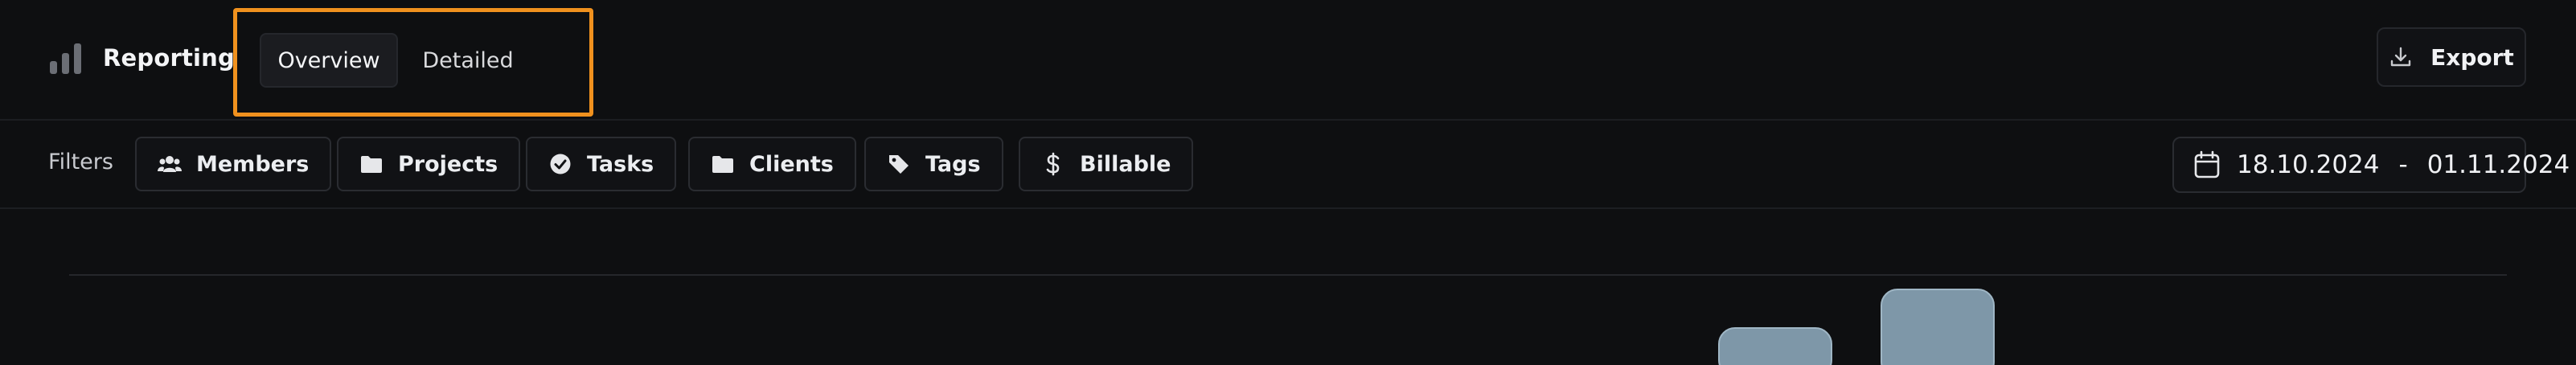 The image size is (2576, 365). I want to click on filter-members-button: Members, so click(233, 164).